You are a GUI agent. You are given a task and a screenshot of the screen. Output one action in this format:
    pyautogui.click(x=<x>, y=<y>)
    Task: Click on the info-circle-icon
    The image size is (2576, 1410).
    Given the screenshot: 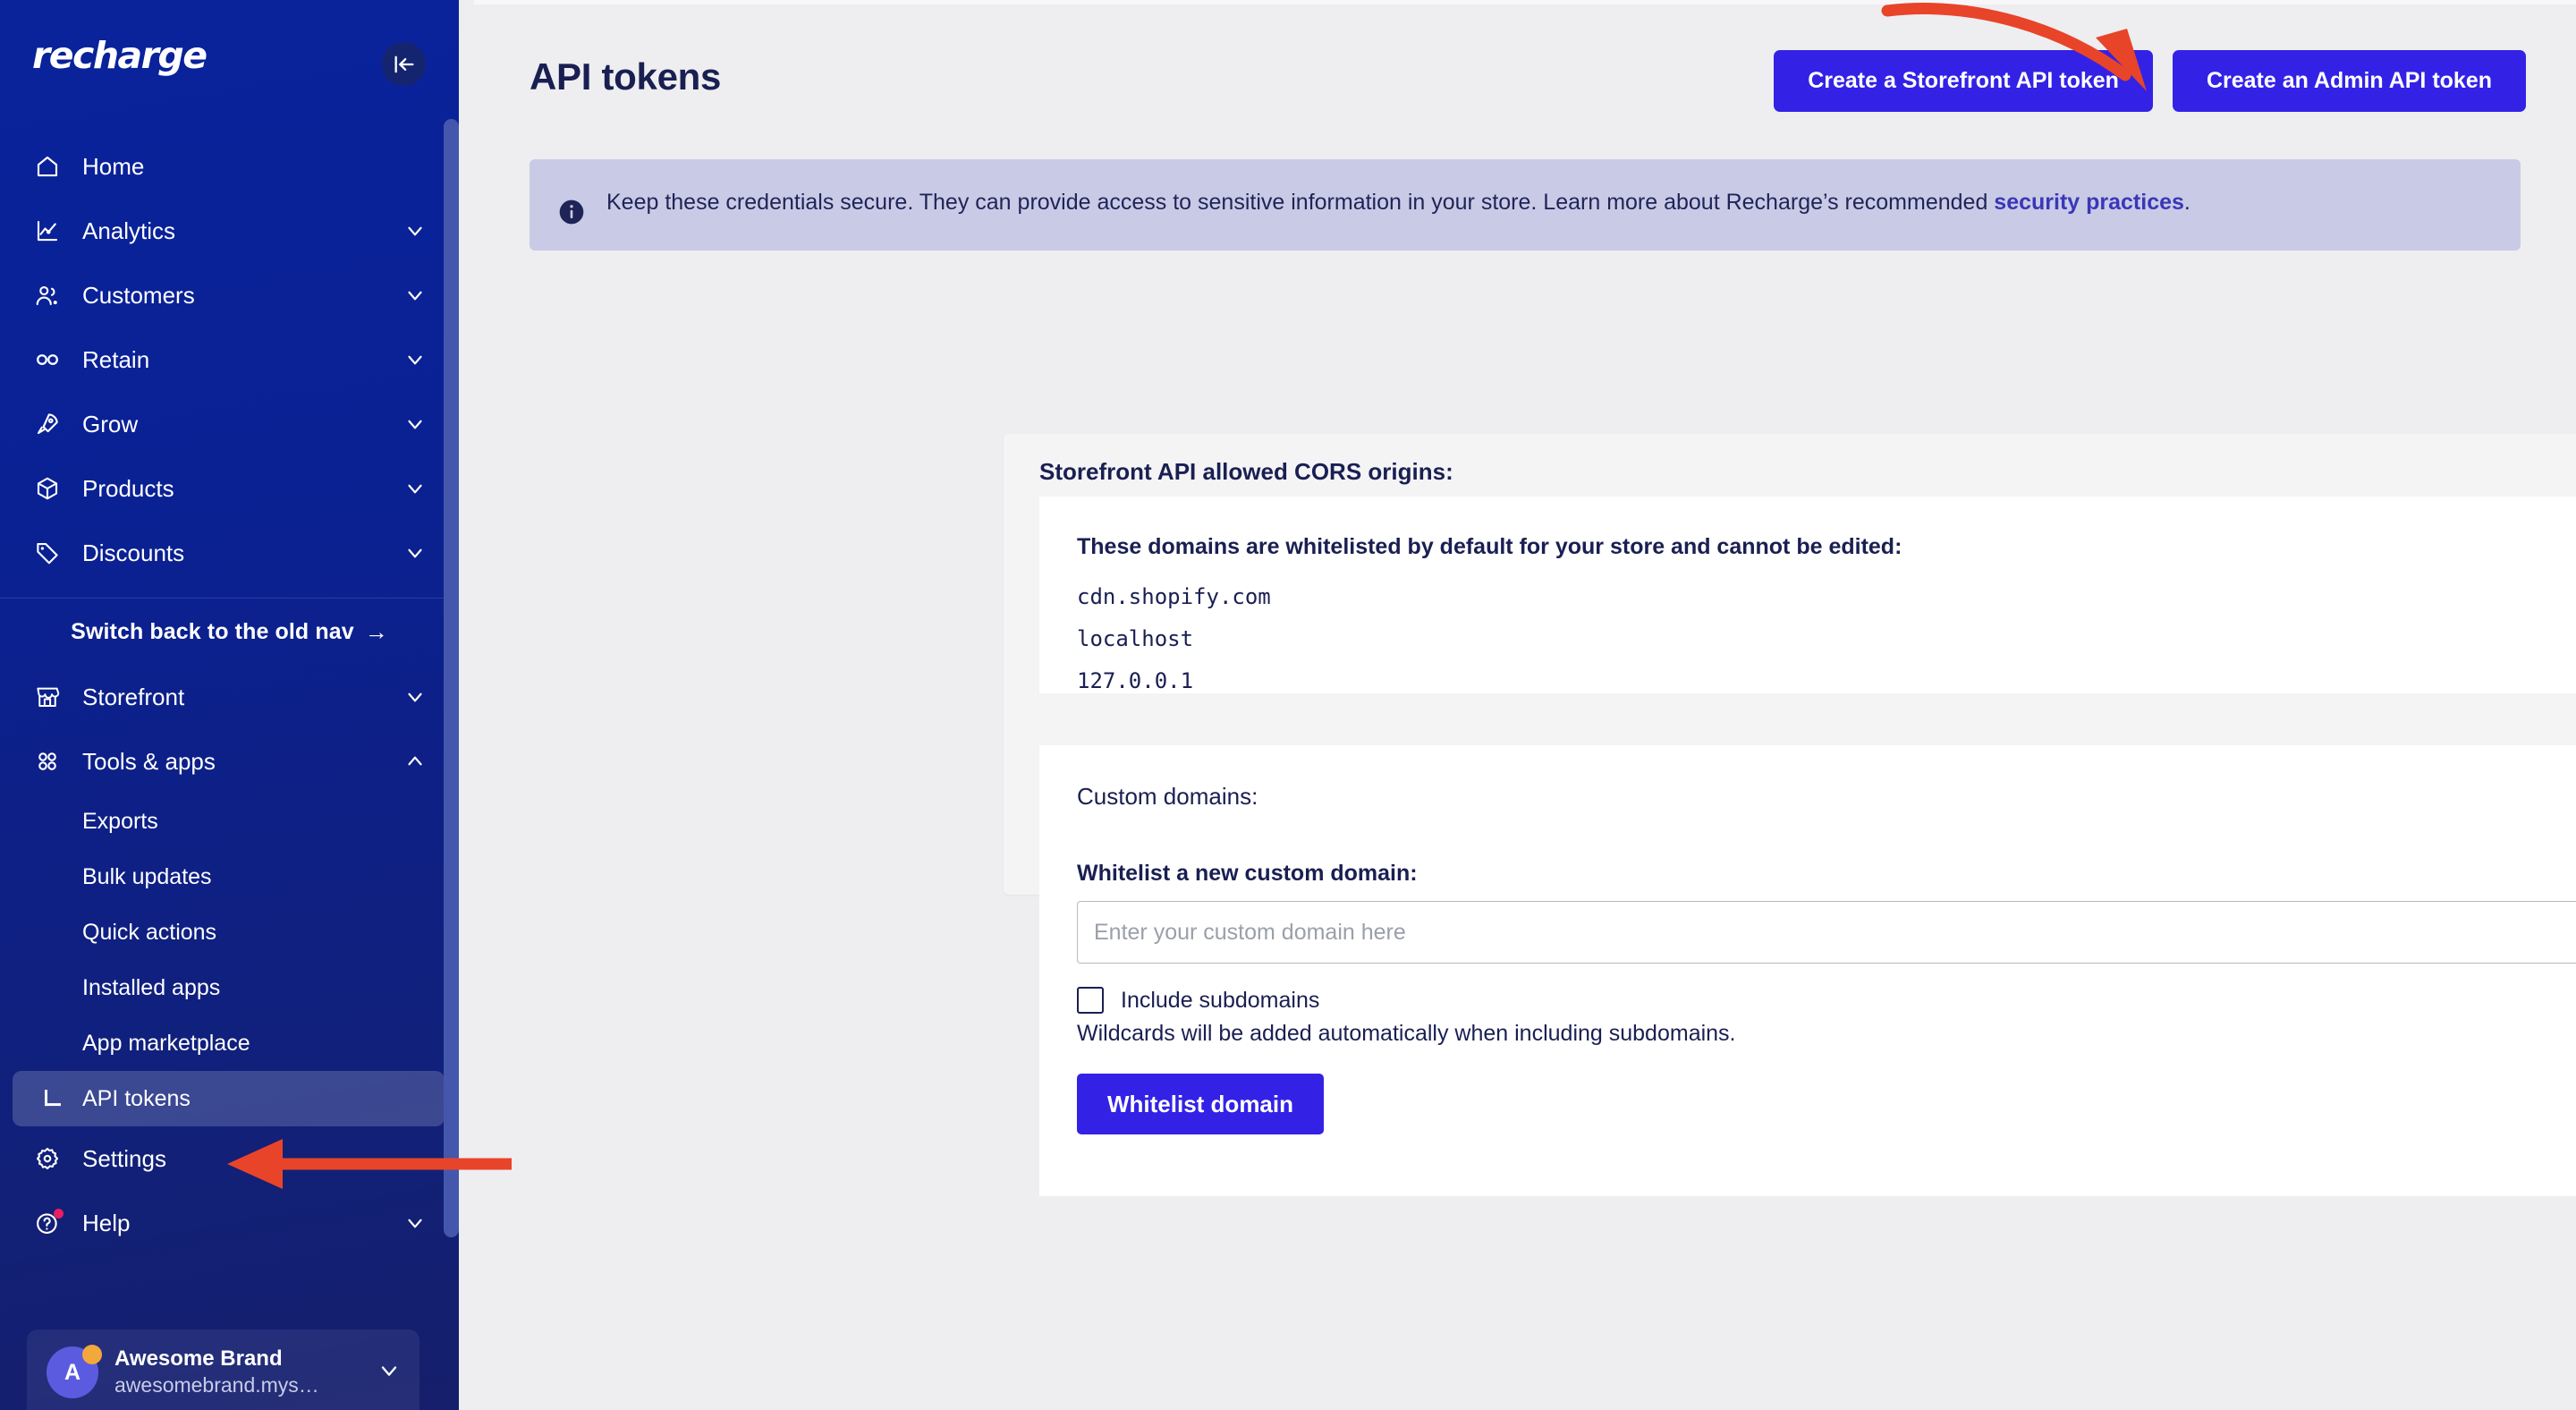 What is the action you would take?
    pyautogui.click(x=571, y=212)
    